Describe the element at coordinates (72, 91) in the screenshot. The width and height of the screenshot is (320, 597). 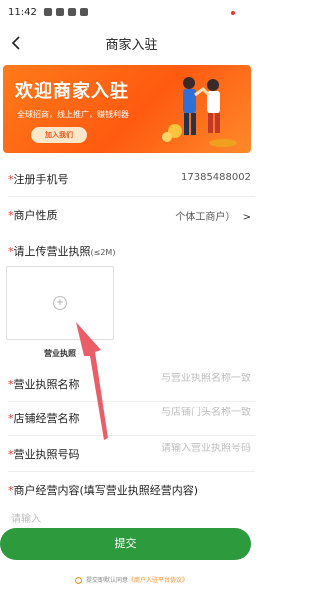
I see `banner-title: 欢迎商家入驻` at that location.